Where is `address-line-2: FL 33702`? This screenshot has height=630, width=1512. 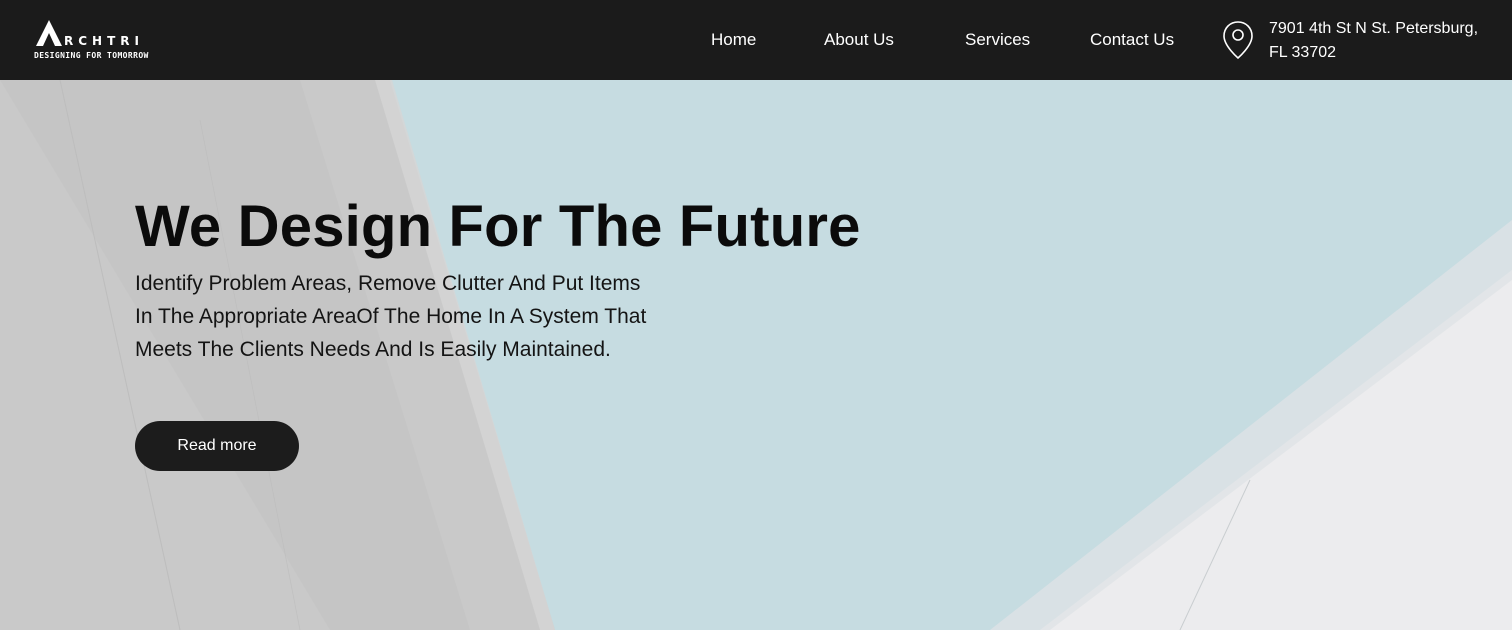 address-line-2: FL 33702 is located at coordinates (1303, 52).